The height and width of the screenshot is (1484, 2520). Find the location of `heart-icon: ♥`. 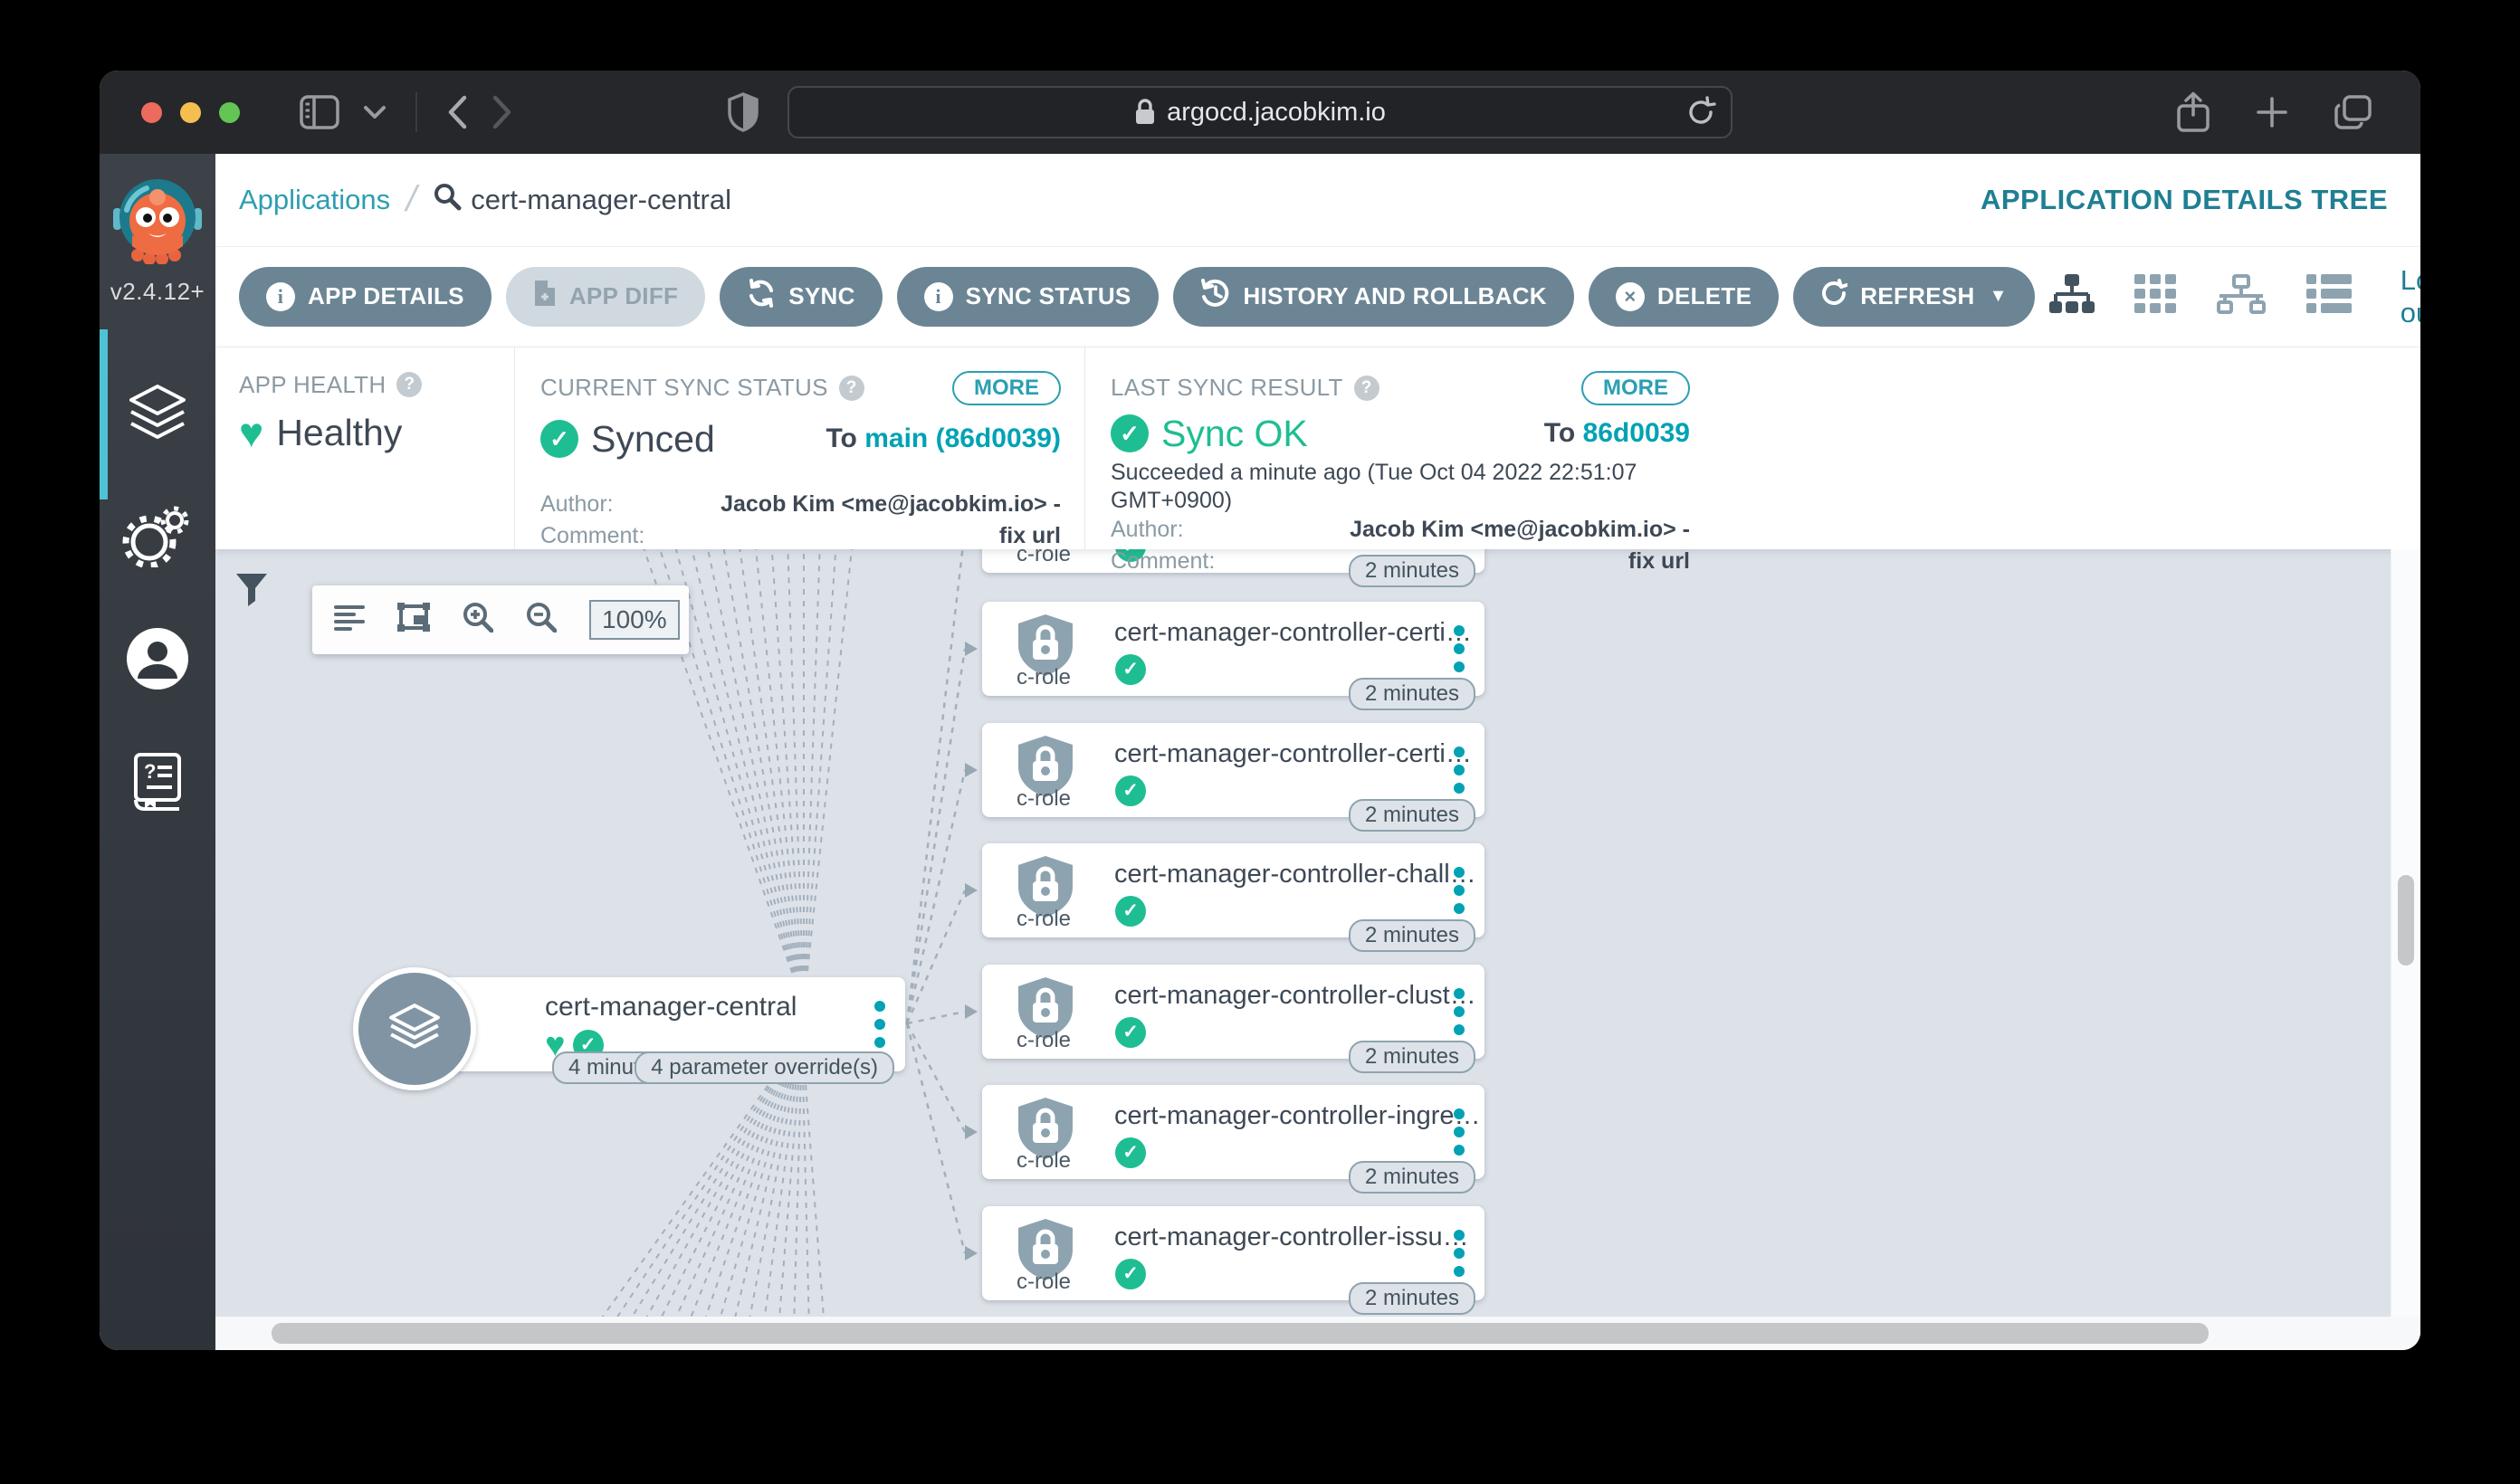

heart-icon: ♥ is located at coordinates (251, 433).